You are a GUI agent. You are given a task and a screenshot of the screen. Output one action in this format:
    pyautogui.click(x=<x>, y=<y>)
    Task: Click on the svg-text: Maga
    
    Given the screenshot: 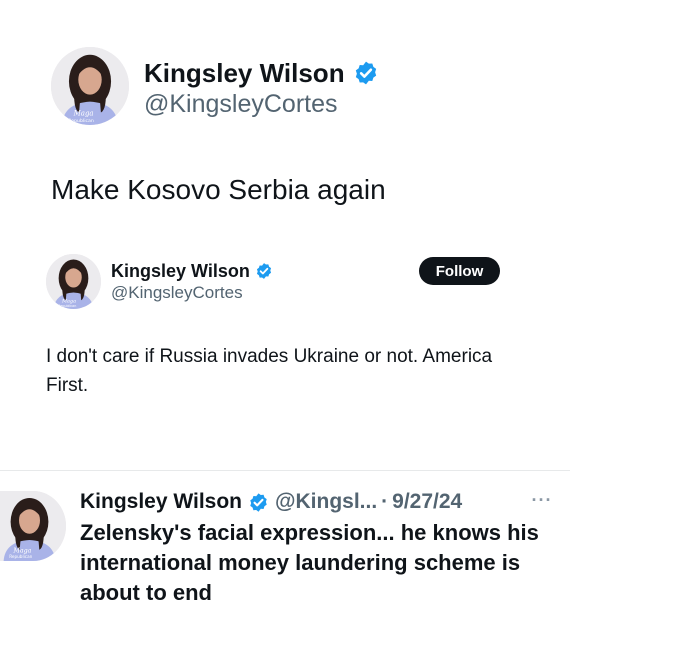 What is the action you would take?
    pyautogui.click(x=83, y=113)
    